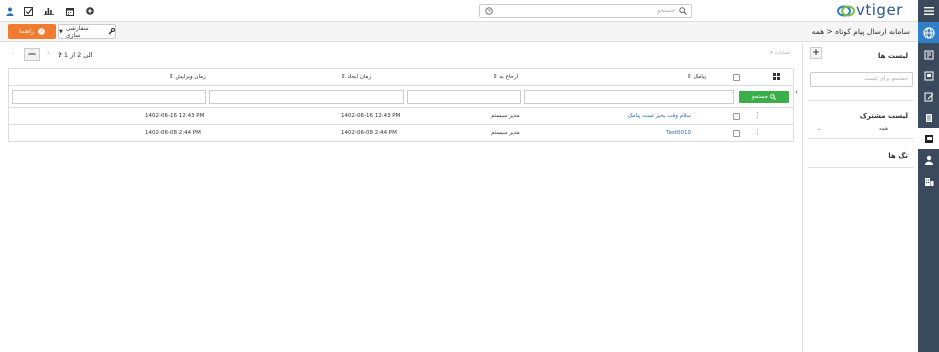 This screenshot has width=939, height=352. What do you see at coordinates (659, 116) in the screenshot?
I see `cell-message: سلام وقت بخیر تست پیامک` at bounding box center [659, 116].